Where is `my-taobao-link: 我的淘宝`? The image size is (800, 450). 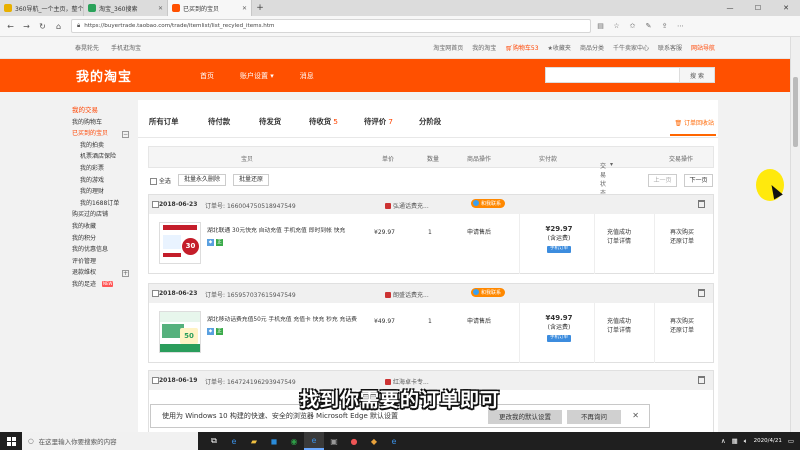 my-taobao-link: 我的淘宝 is located at coordinates (484, 47).